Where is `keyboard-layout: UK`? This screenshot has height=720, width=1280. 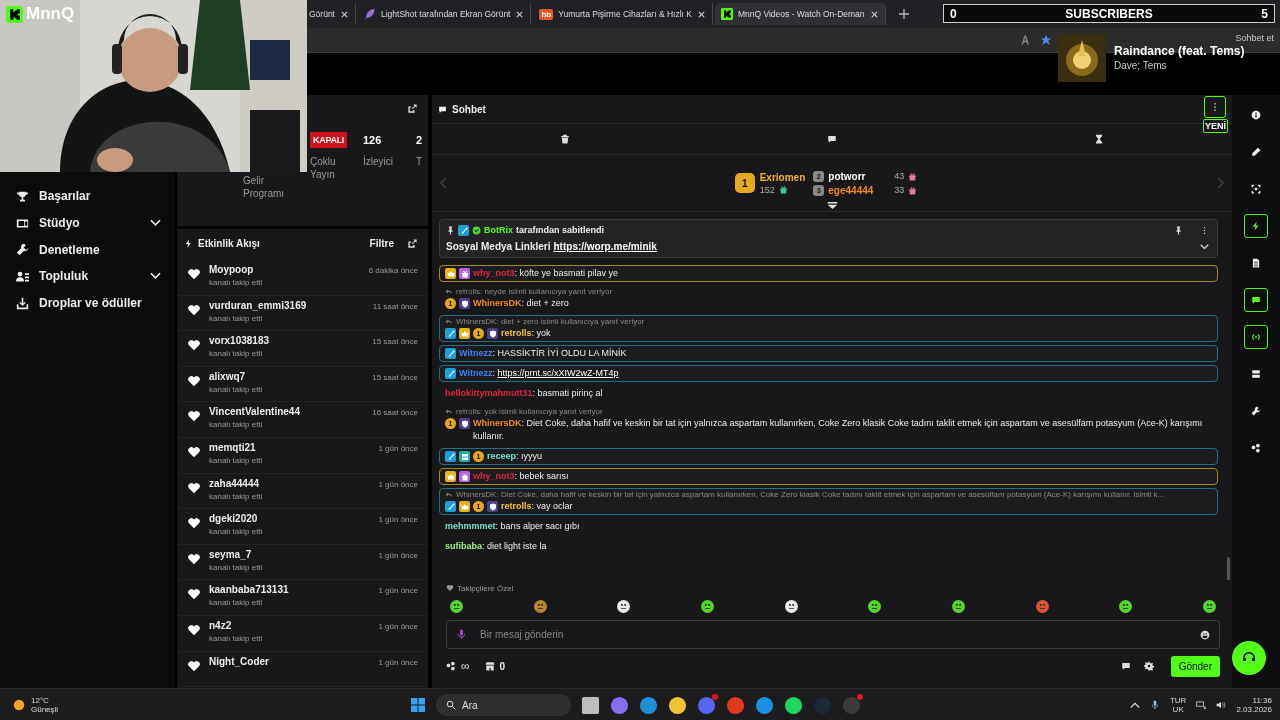
keyboard-layout: UK is located at coordinates (1178, 709).